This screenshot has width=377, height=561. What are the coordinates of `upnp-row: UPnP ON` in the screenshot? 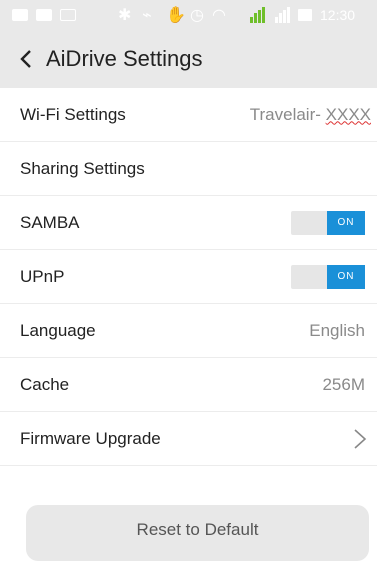 It's located at (188, 277).